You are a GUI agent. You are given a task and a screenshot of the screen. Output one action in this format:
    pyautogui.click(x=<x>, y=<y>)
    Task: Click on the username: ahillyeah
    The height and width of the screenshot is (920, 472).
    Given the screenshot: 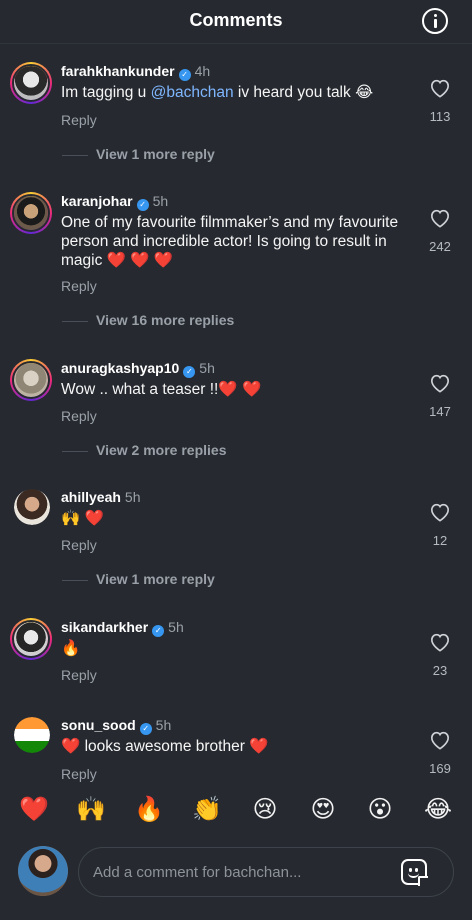 What is the action you would take?
    pyautogui.click(x=91, y=497)
    